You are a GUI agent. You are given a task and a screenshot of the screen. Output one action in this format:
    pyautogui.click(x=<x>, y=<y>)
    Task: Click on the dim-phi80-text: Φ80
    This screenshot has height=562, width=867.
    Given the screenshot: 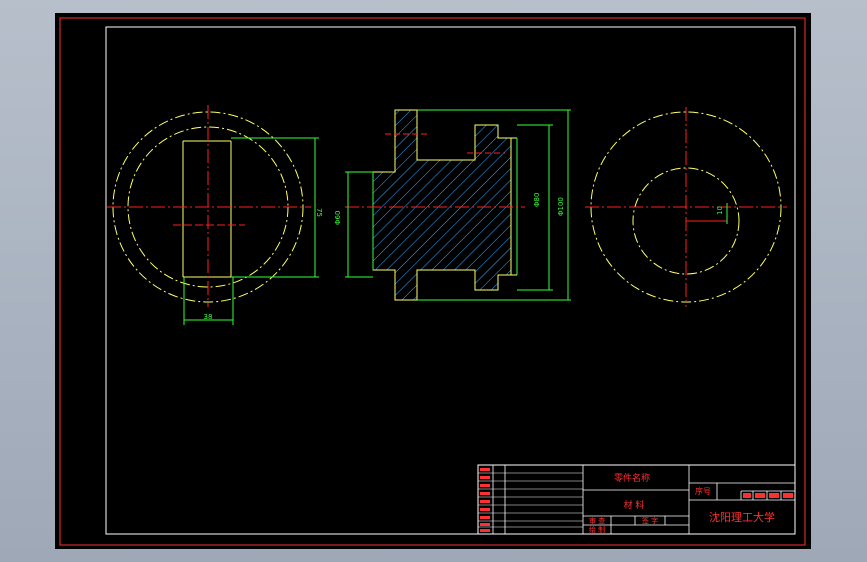 What is the action you would take?
    pyautogui.click(x=537, y=200)
    